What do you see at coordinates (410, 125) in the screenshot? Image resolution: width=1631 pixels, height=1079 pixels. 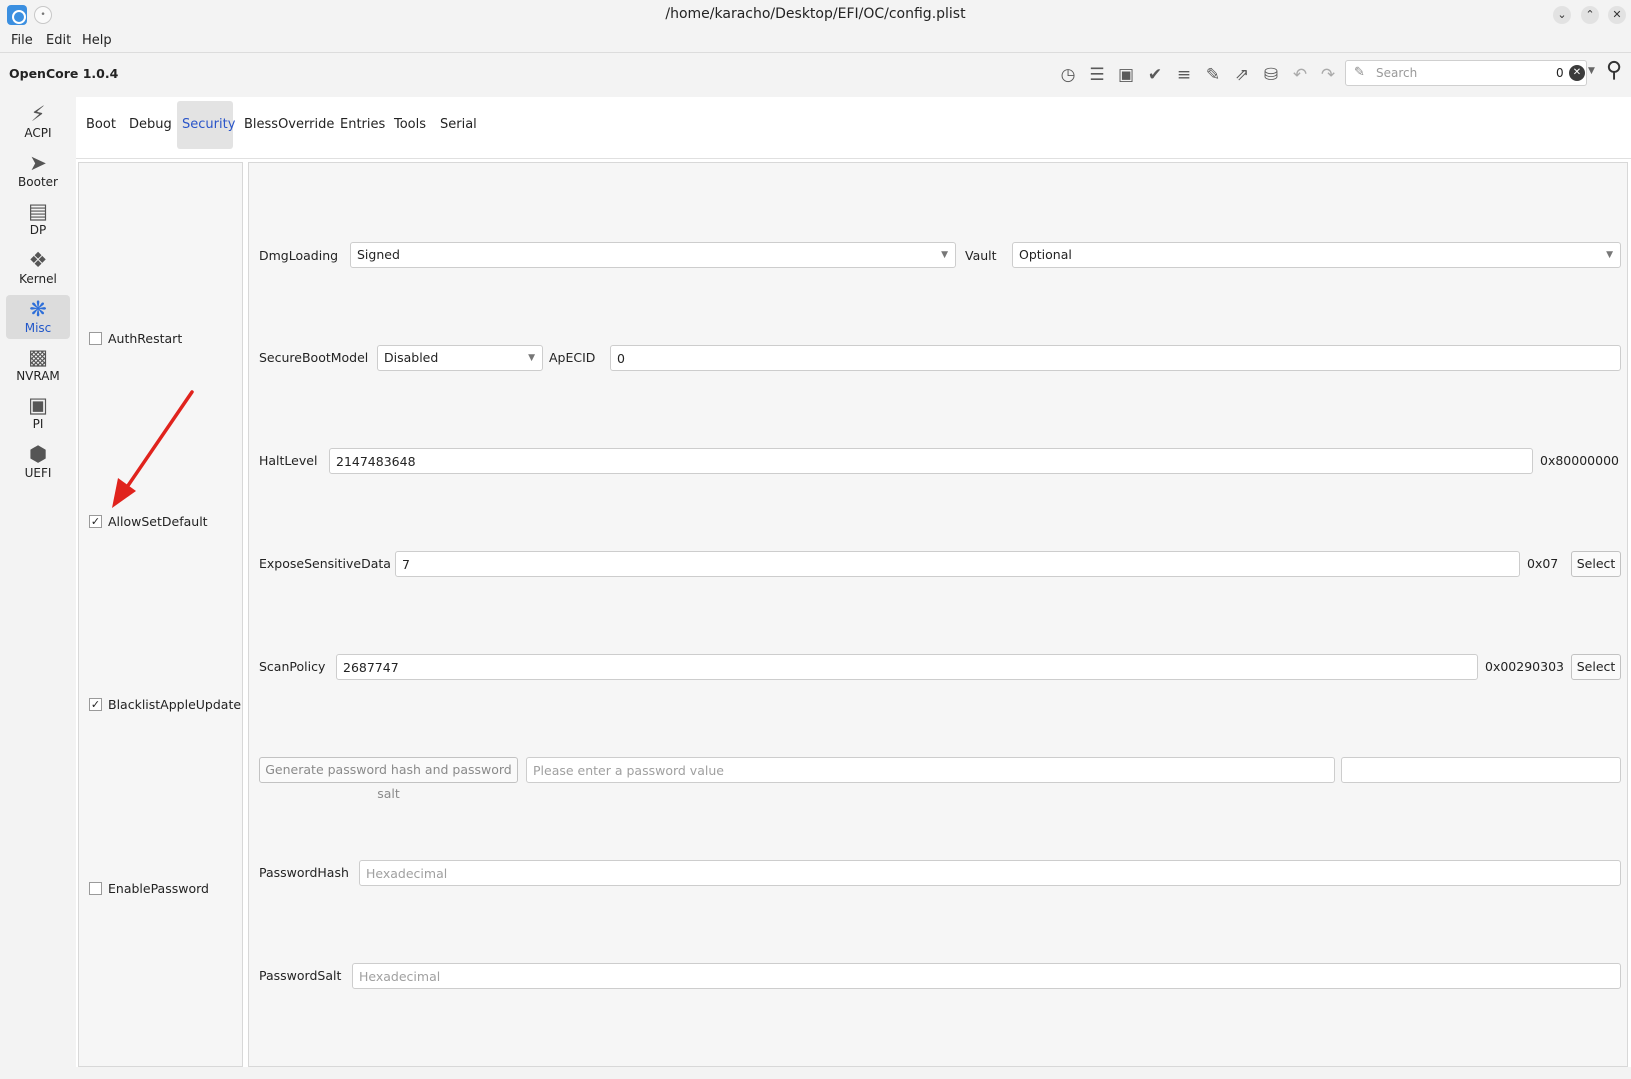 I see `tab-tools: Tools` at bounding box center [410, 125].